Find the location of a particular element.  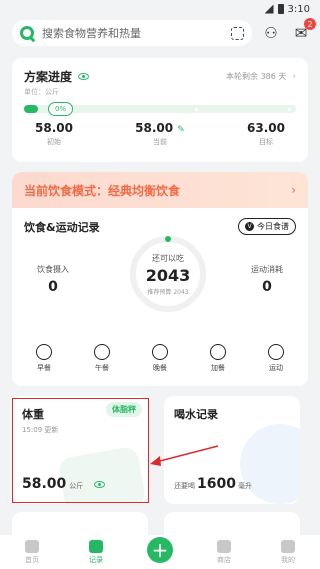

burned-stat: 运动消耗 0 is located at coordinates (267, 280).